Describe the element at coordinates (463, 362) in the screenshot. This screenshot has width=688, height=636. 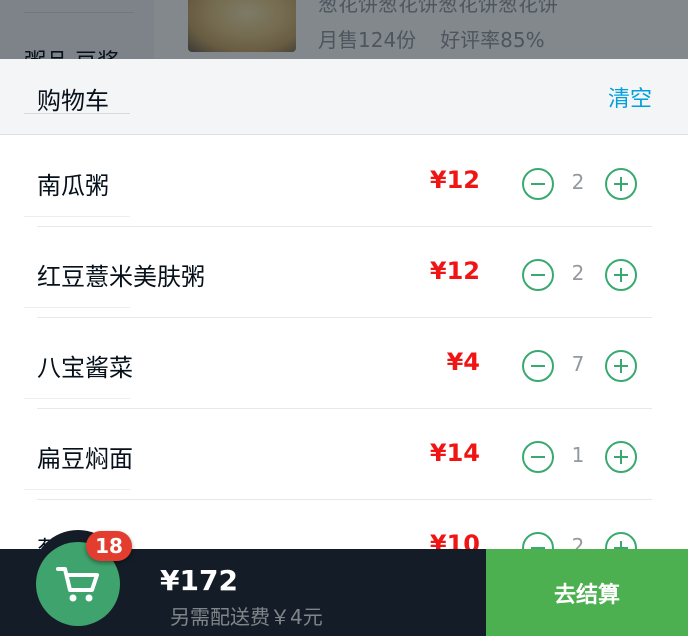
I see `item-price: ¥4` at that location.